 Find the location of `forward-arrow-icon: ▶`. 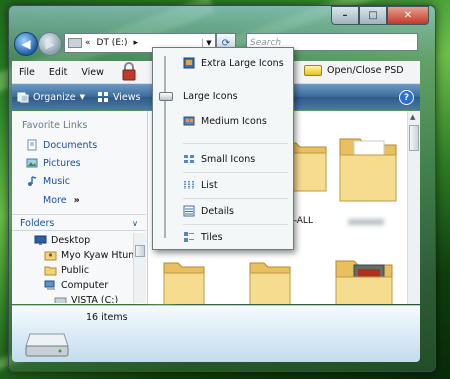

forward-arrow-icon: ▶ is located at coordinates (50, 44).